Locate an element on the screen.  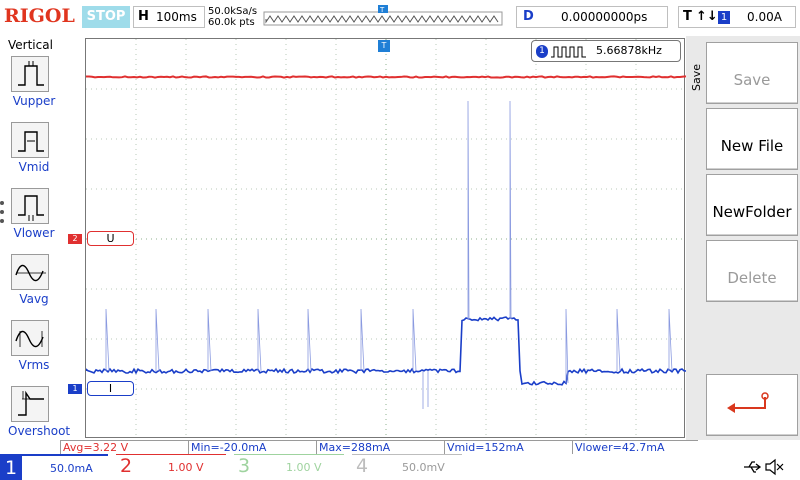
run-stop-indicator: STOP is located at coordinates (106, 17).